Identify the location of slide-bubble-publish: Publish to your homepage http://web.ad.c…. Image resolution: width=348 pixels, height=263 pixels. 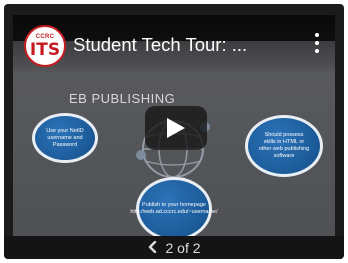
(174, 209).